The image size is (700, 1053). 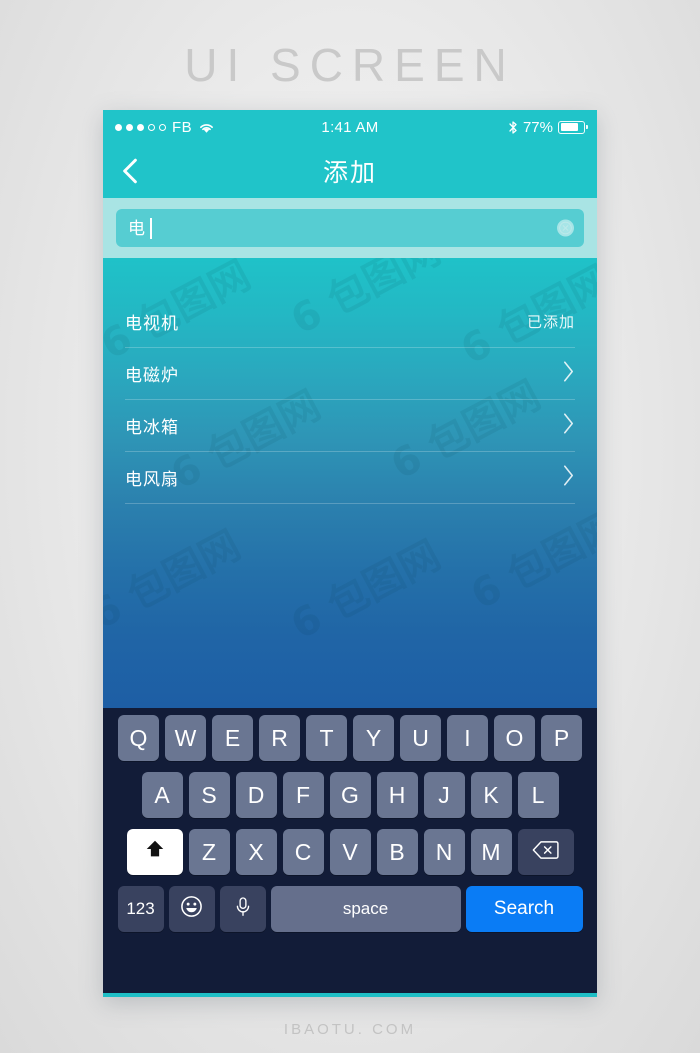 I want to click on key-q: Q, so click(x=138, y=738).